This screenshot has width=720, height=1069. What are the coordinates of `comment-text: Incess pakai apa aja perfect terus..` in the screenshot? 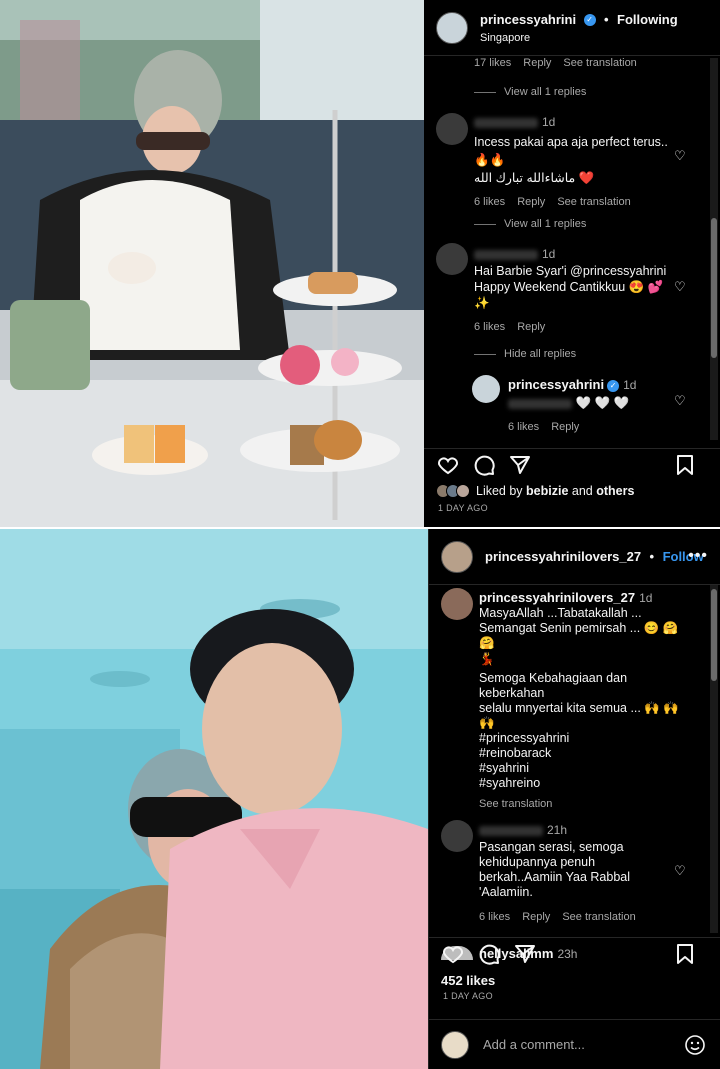 It's located at (571, 142).